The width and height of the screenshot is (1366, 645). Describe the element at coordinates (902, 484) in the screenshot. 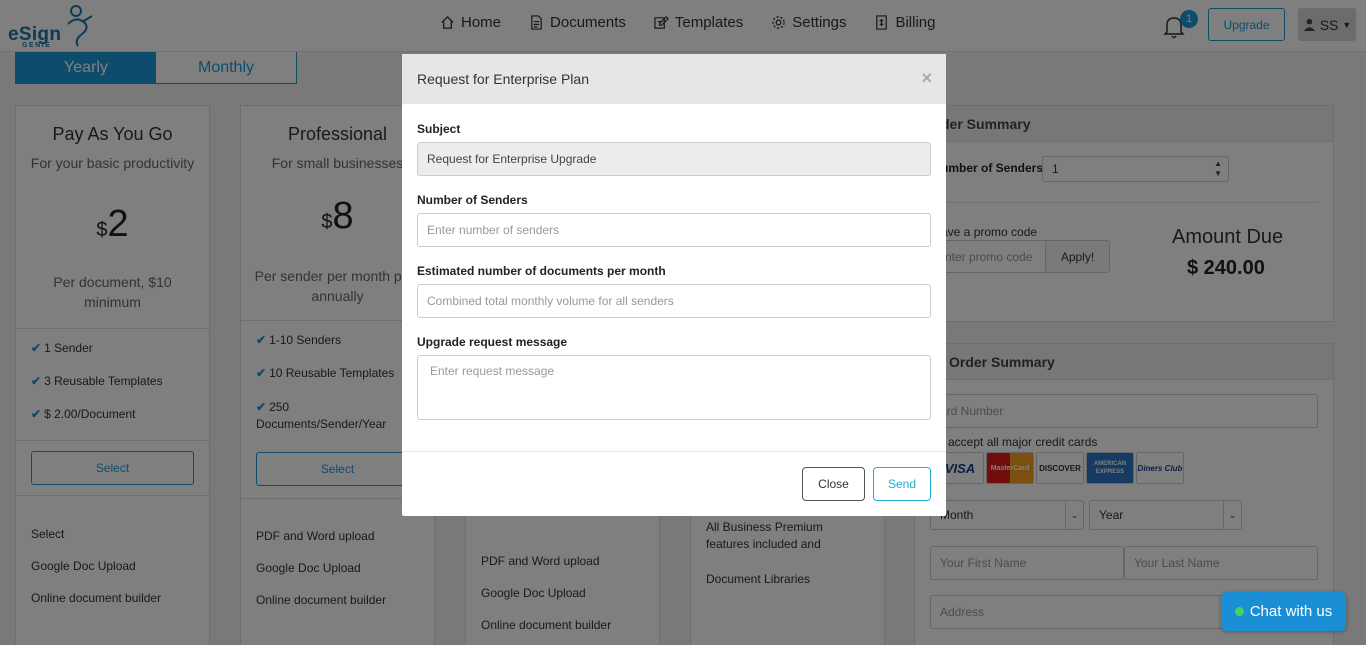

I see `send-button: Send` at that location.